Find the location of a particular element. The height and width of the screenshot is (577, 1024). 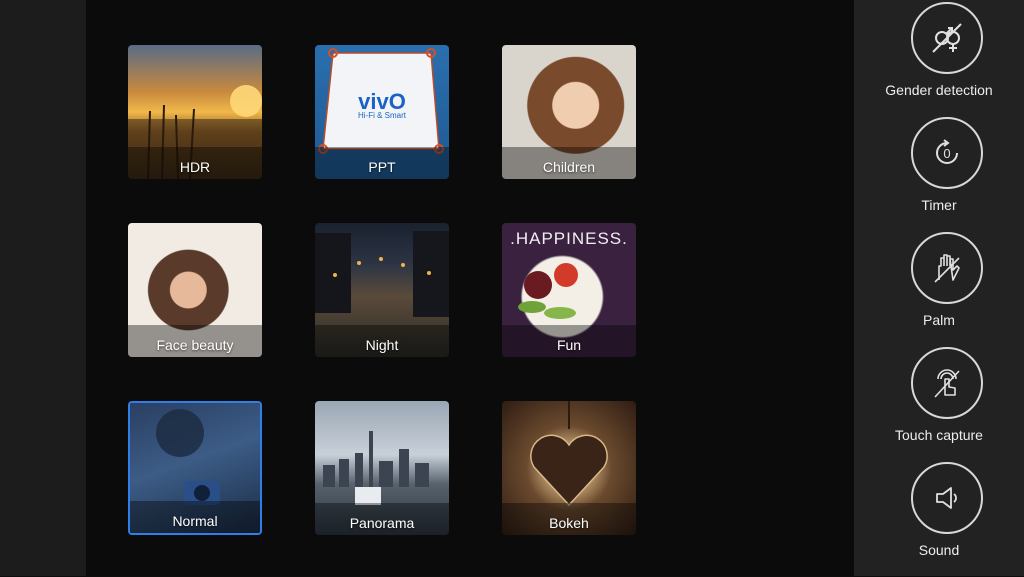

gender-detection-control: Gender detection is located at coordinates (939, 59).